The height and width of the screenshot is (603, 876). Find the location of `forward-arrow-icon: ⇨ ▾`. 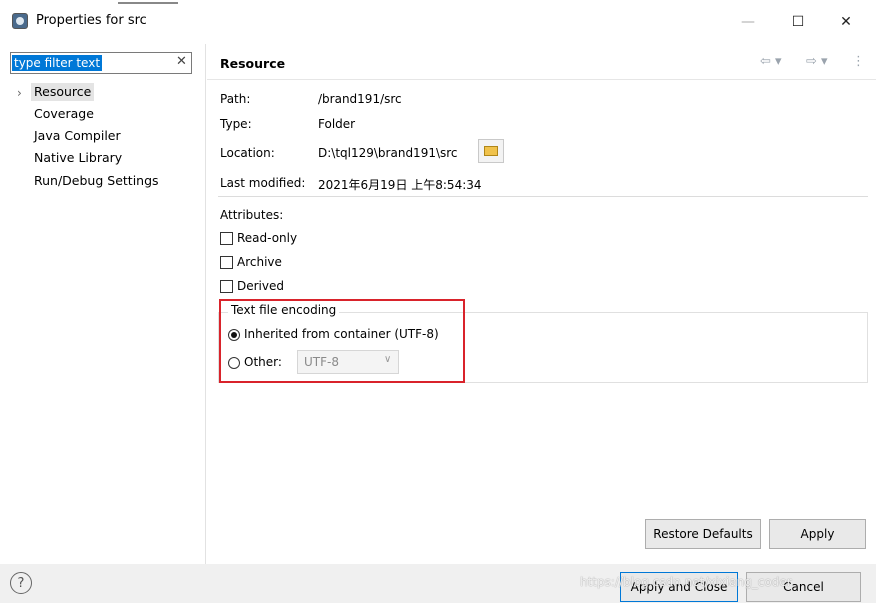

forward-arrow-icon: ⇨ ▾ is located at coordinates (817, 61).